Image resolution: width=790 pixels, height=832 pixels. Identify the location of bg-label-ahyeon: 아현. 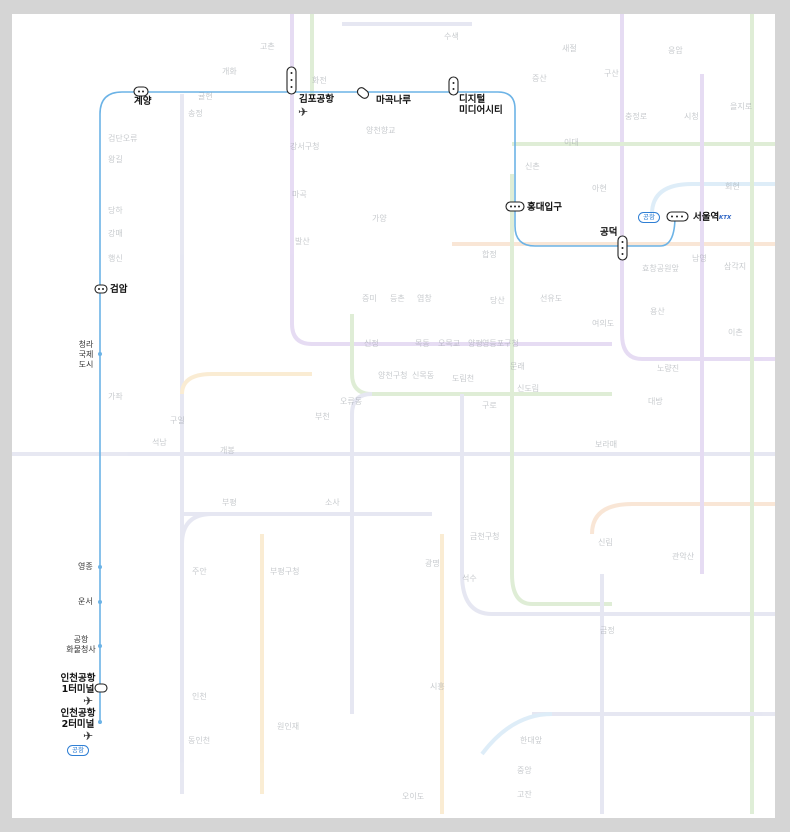
(599, 188).